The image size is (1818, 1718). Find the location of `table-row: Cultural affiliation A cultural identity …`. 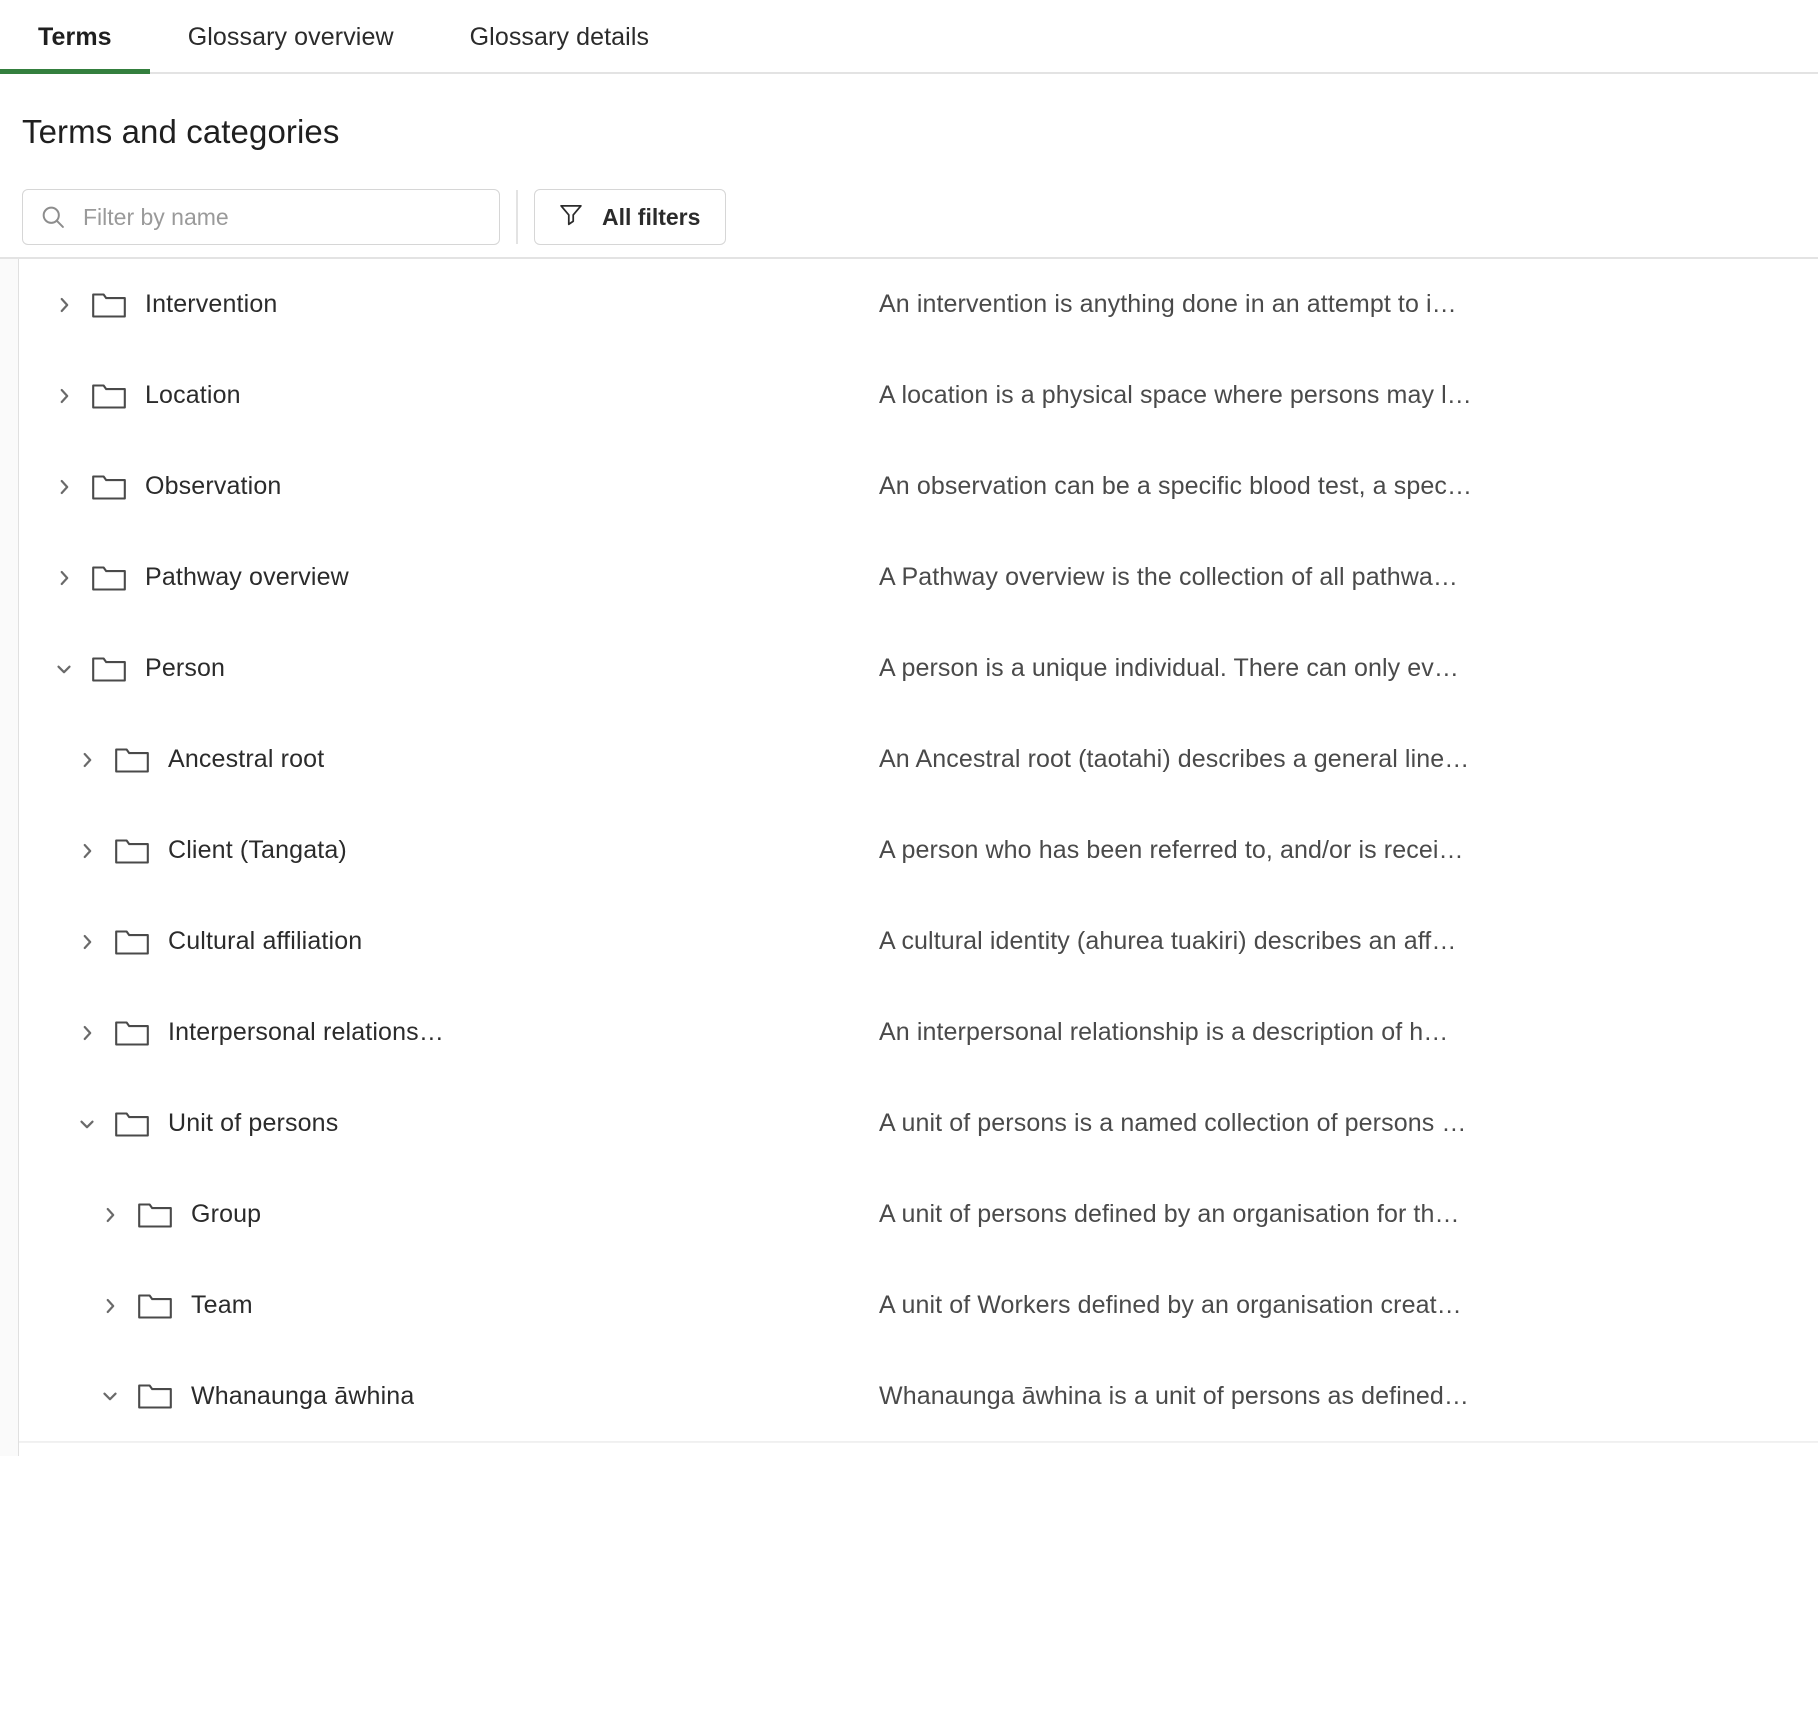

table-row: Cultural affiliation A cultural identity … is located at coordinates (909, 941).